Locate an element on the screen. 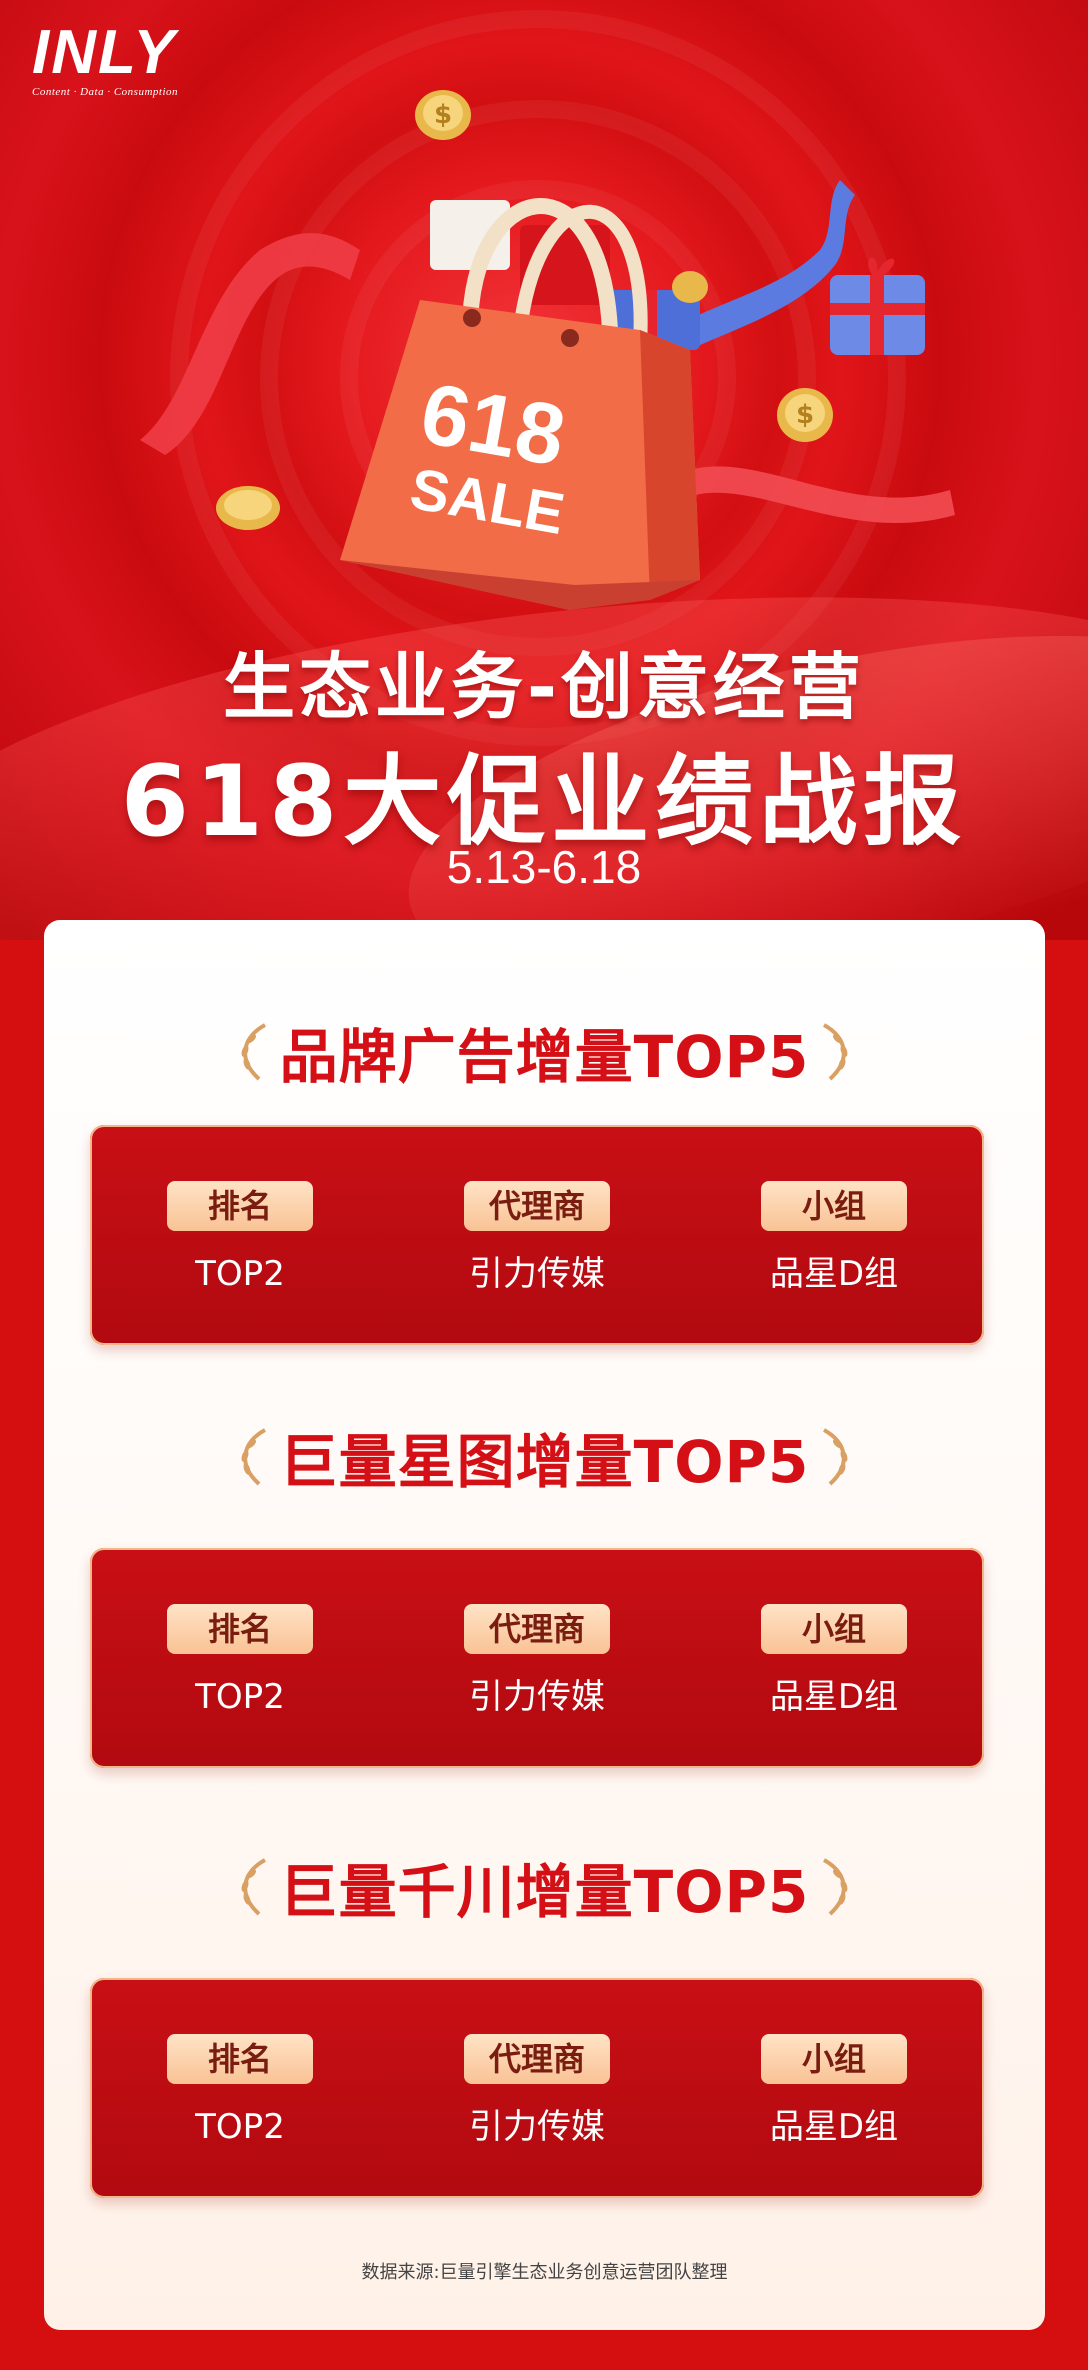  section-title: 巨量星图增量TOP5 is located at coordinates (544, 1462).